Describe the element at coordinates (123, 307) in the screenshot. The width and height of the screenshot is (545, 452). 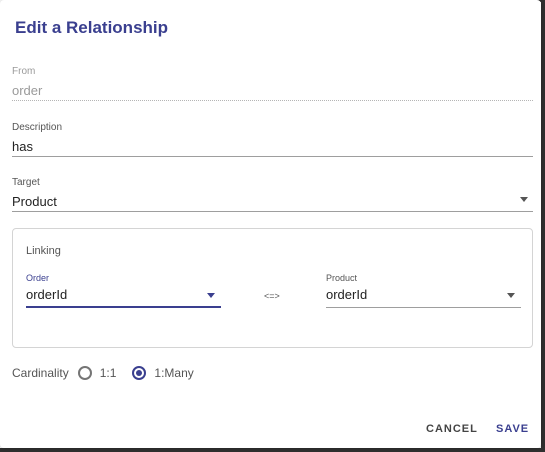
I see `order-key-underline` at that location.